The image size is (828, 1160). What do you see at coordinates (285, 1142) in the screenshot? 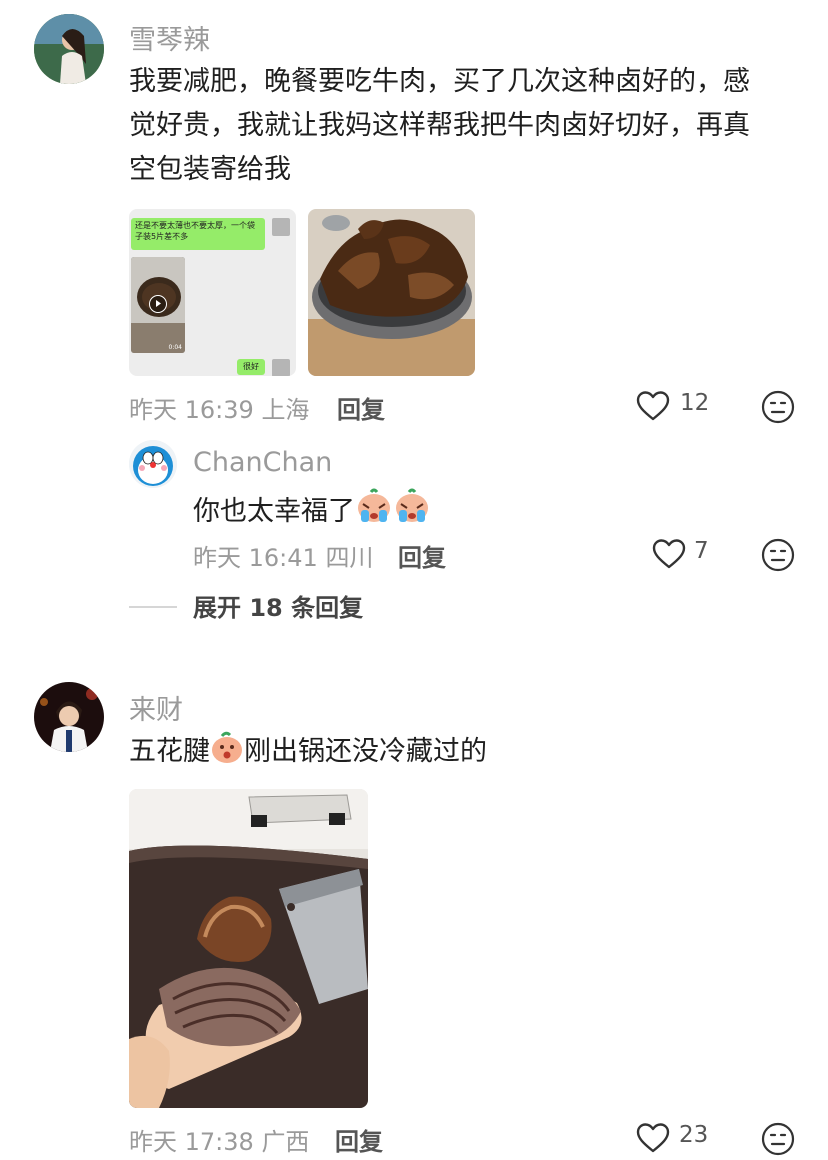
I see `location: 广西` at bounding box center [285, 1142].